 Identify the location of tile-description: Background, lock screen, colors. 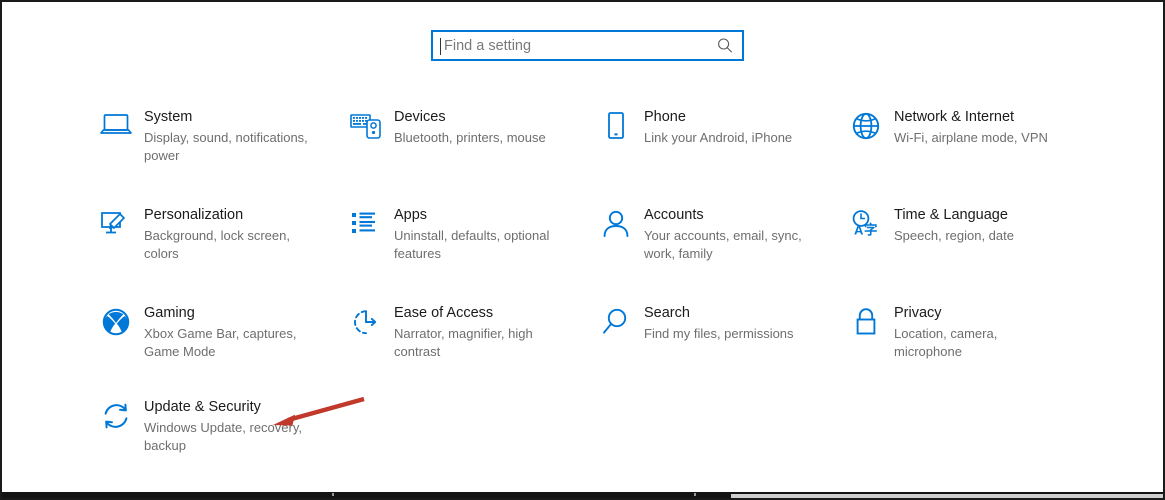
(217, 244).